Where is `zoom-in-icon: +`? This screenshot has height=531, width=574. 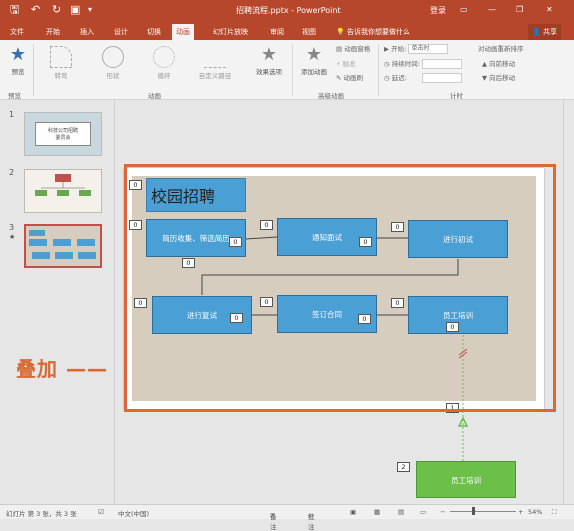
zoom-in-icon: + is located at coordinates (520, 512).